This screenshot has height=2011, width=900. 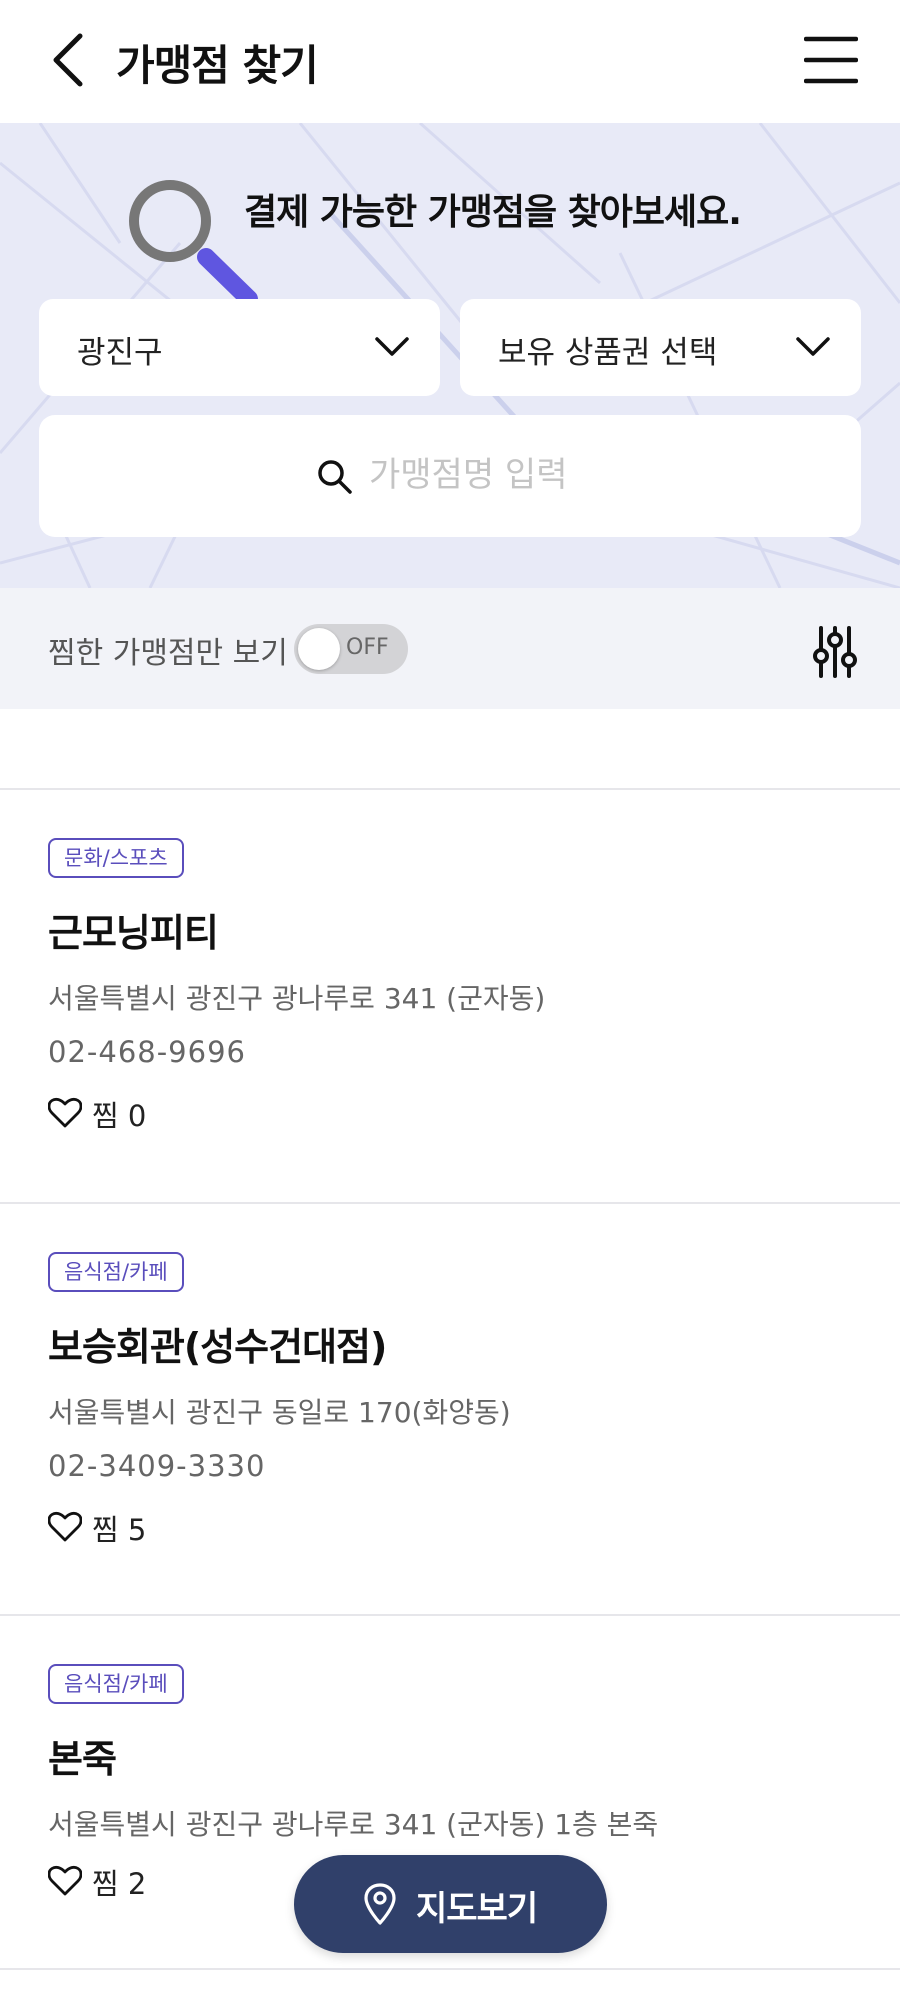 What do you see at coordinates (835, 652) in the screenshot?
I see `filter-settings-icon` at bounding box center [835, 652].